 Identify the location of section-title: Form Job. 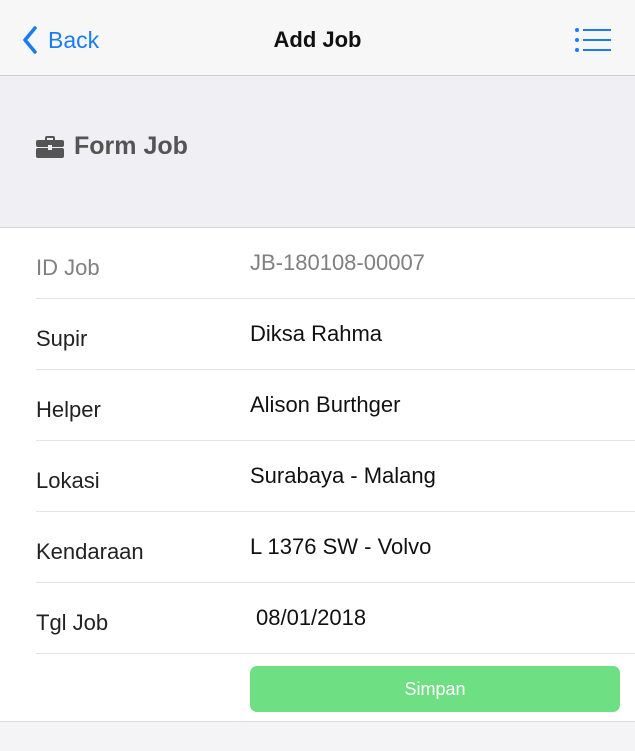
(112, 146).